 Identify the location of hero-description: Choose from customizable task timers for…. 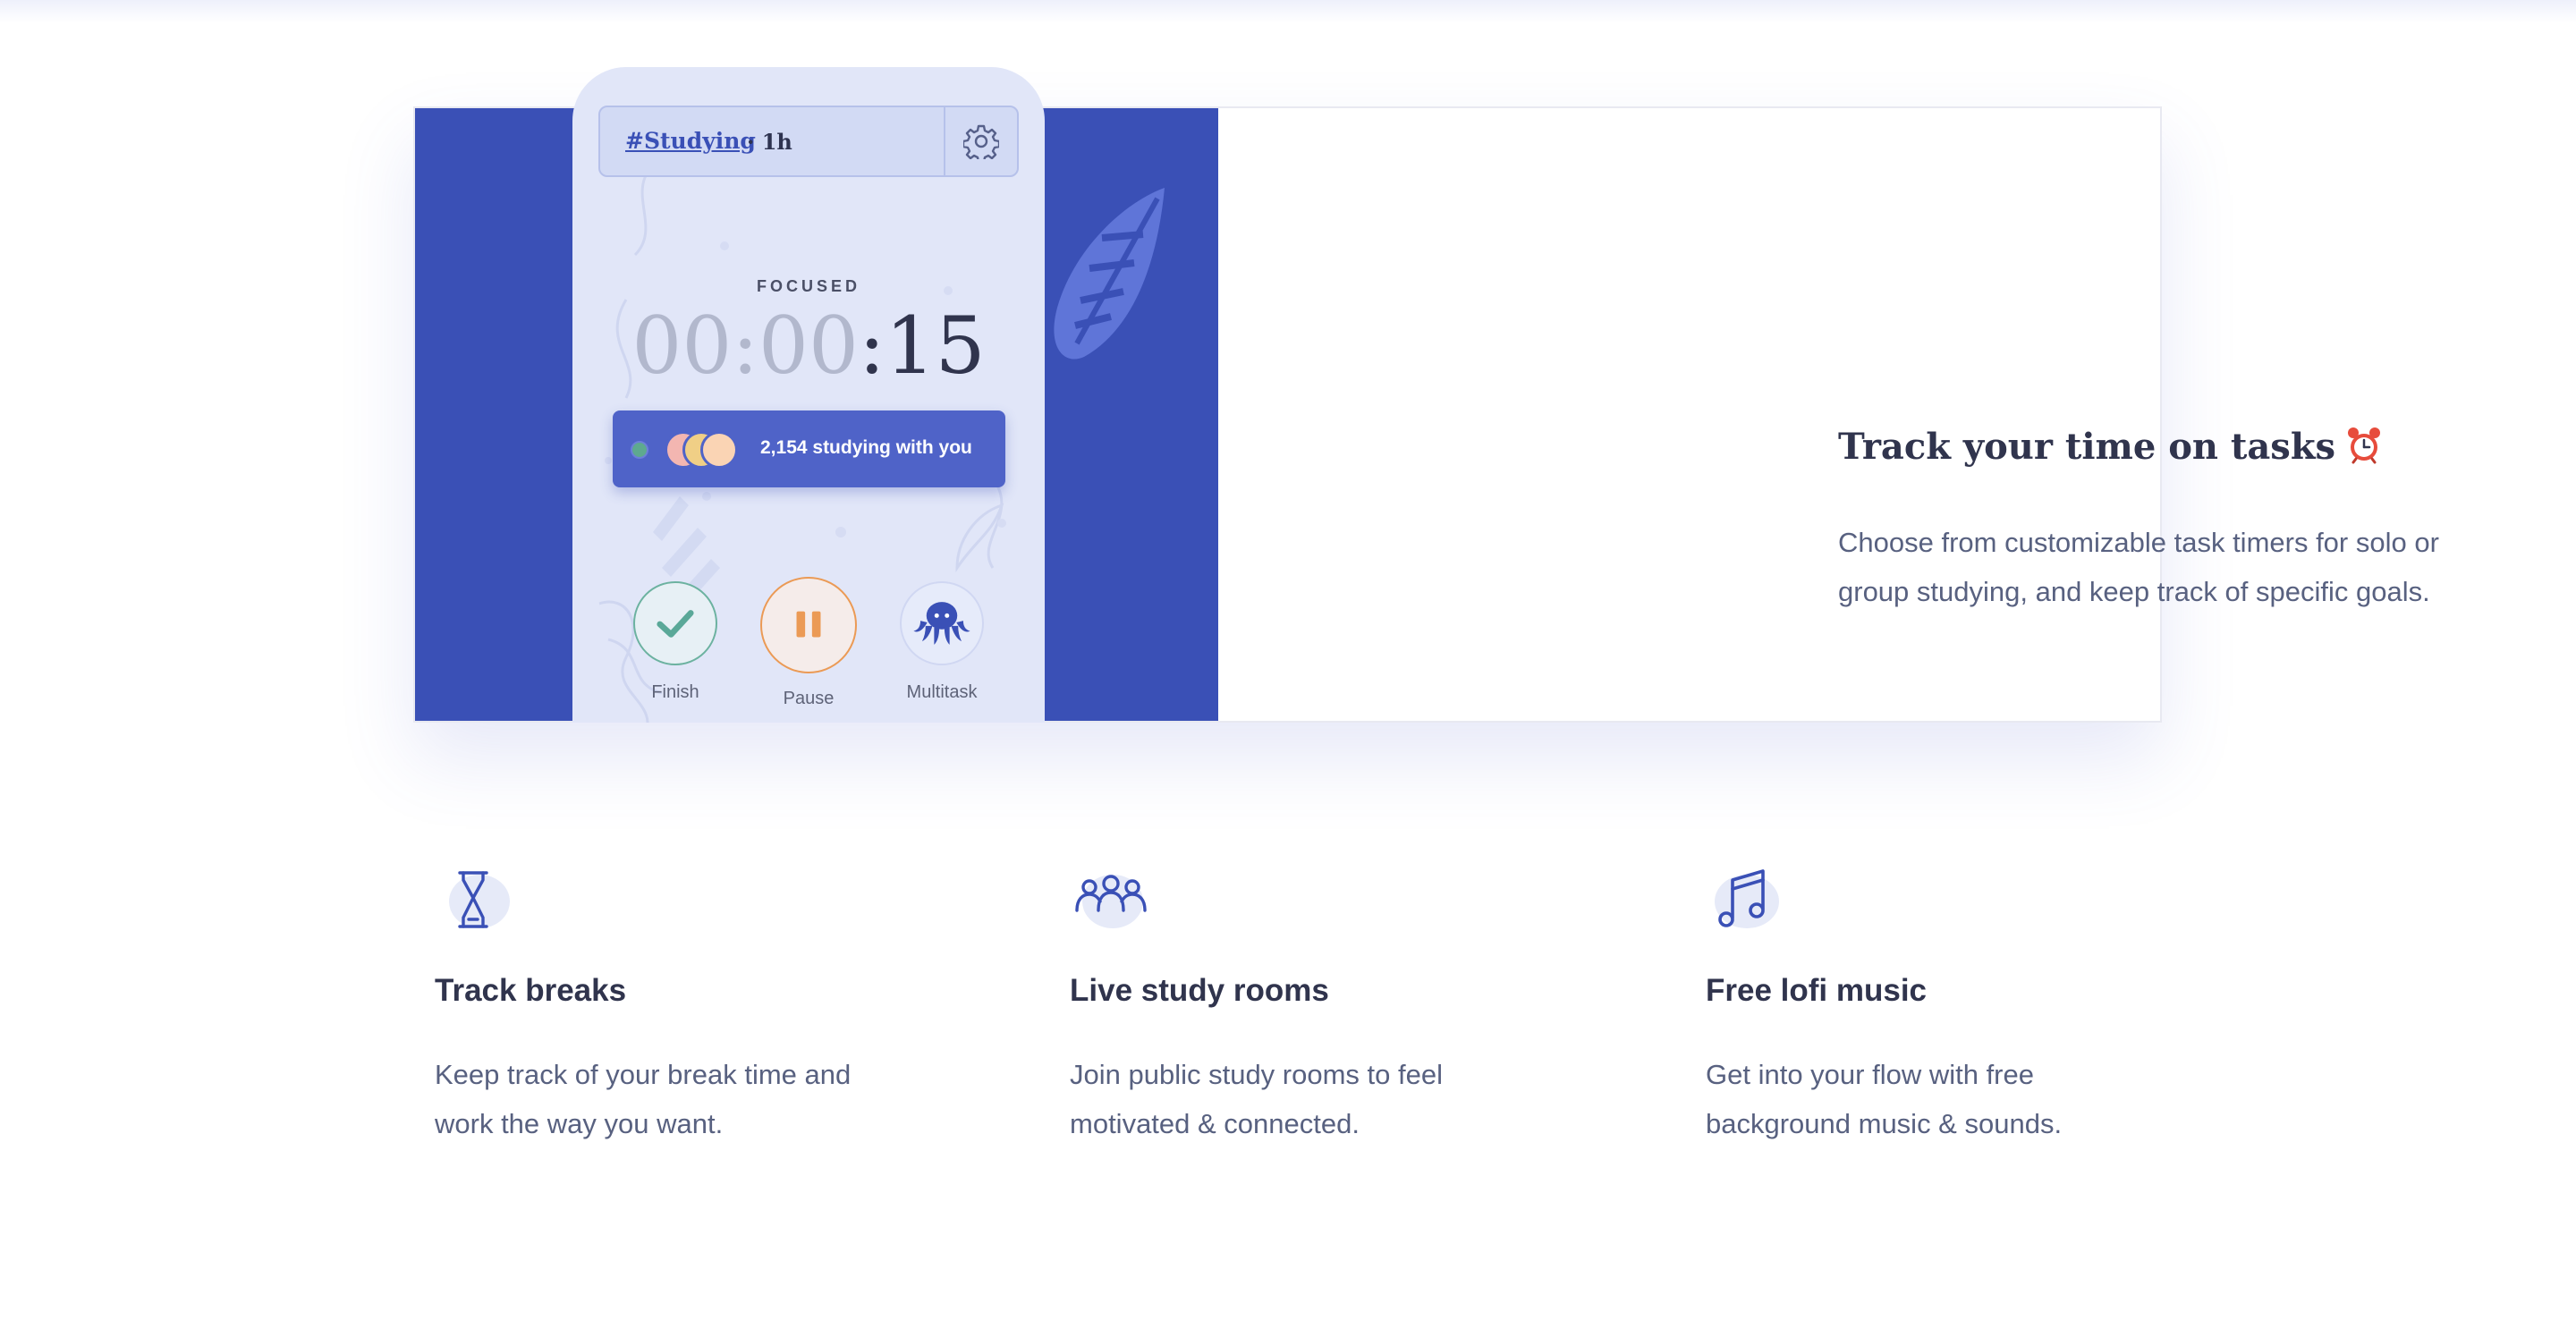
(2138, 567).